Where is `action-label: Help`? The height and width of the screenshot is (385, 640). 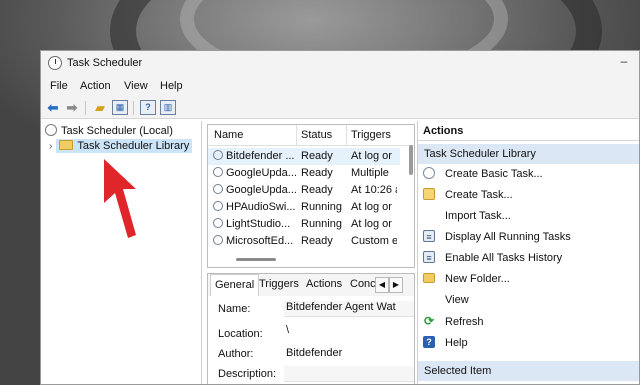
action-label: Help is located at coordinates (456, 343).